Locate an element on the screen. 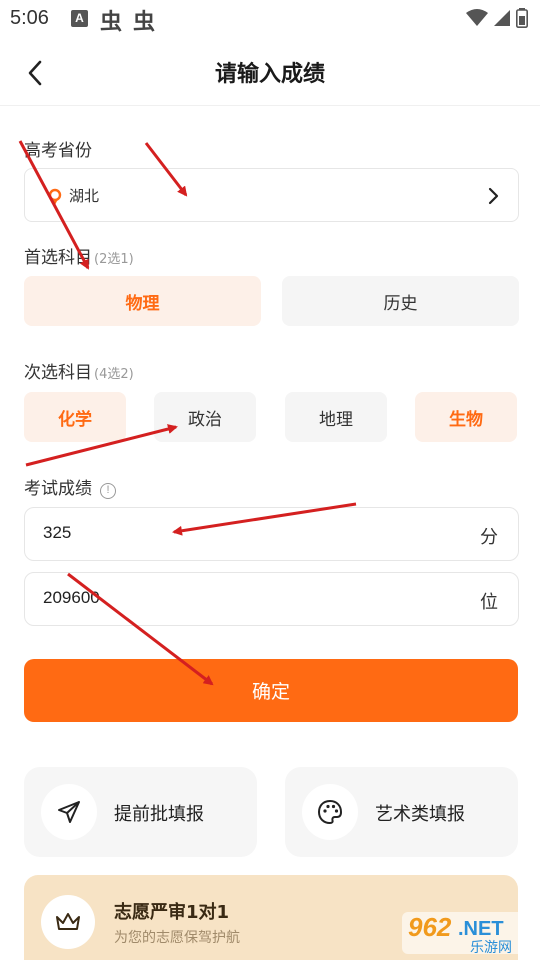 This screenshot has height=960, width=540. first-subject-option-history: 历史 is located at coordinates (400, 301).